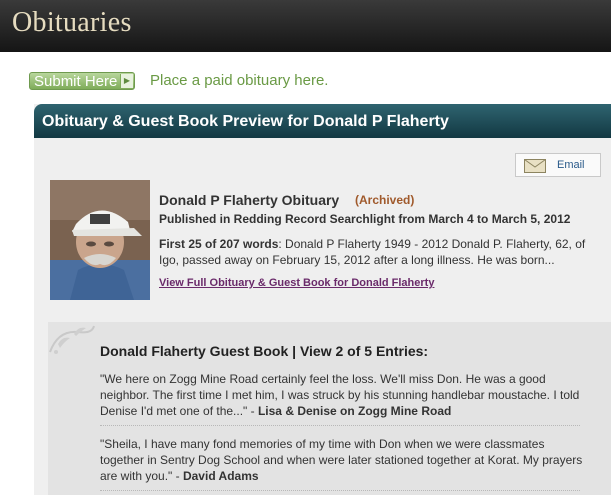 The image size is (611, 495). I want to click on email-label: Email, so click(571, 165).